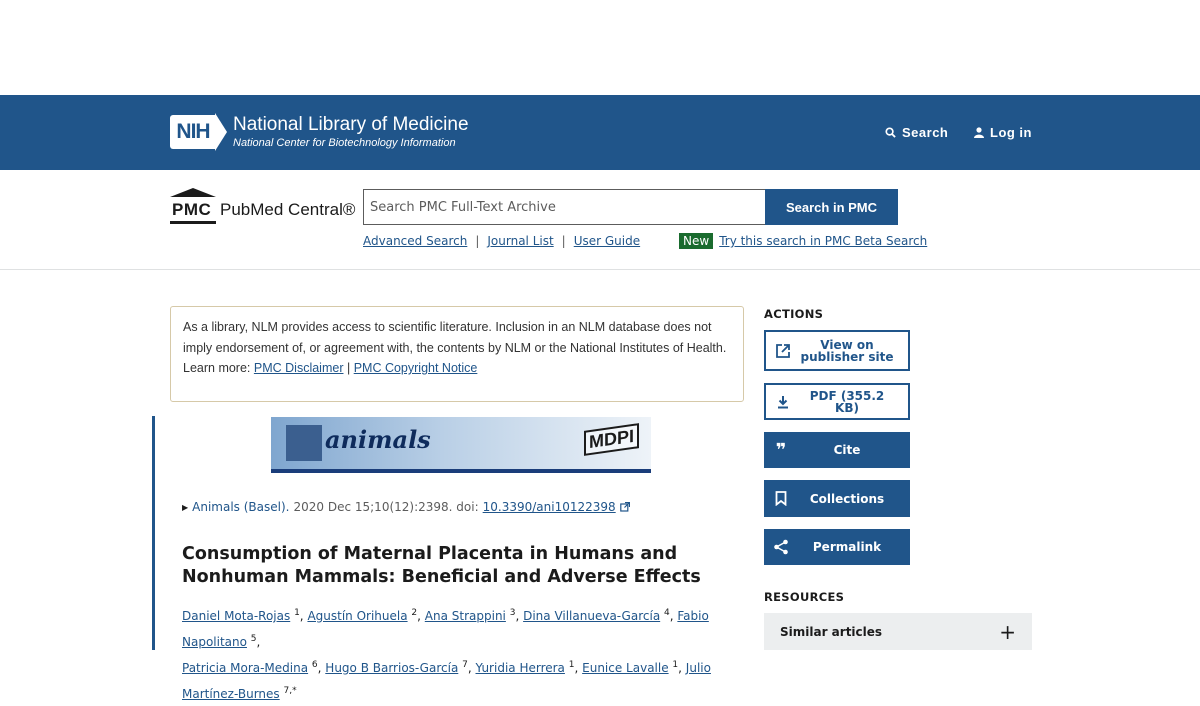  I want to click on pdf-download-button: PDF (355.2 KB), so click(837, 401).